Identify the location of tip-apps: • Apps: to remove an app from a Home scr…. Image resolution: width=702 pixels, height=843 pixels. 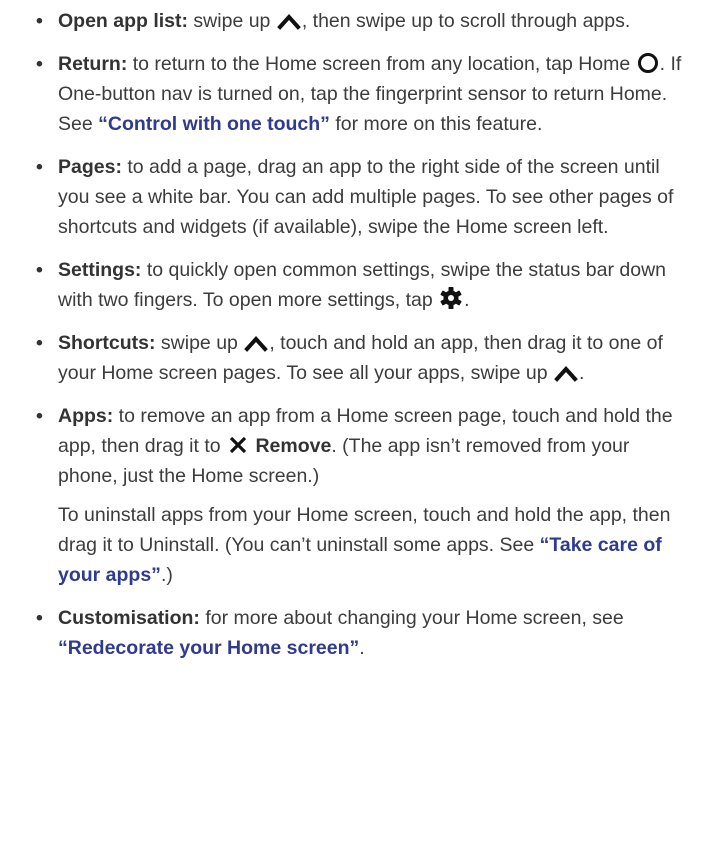
(360, 446).